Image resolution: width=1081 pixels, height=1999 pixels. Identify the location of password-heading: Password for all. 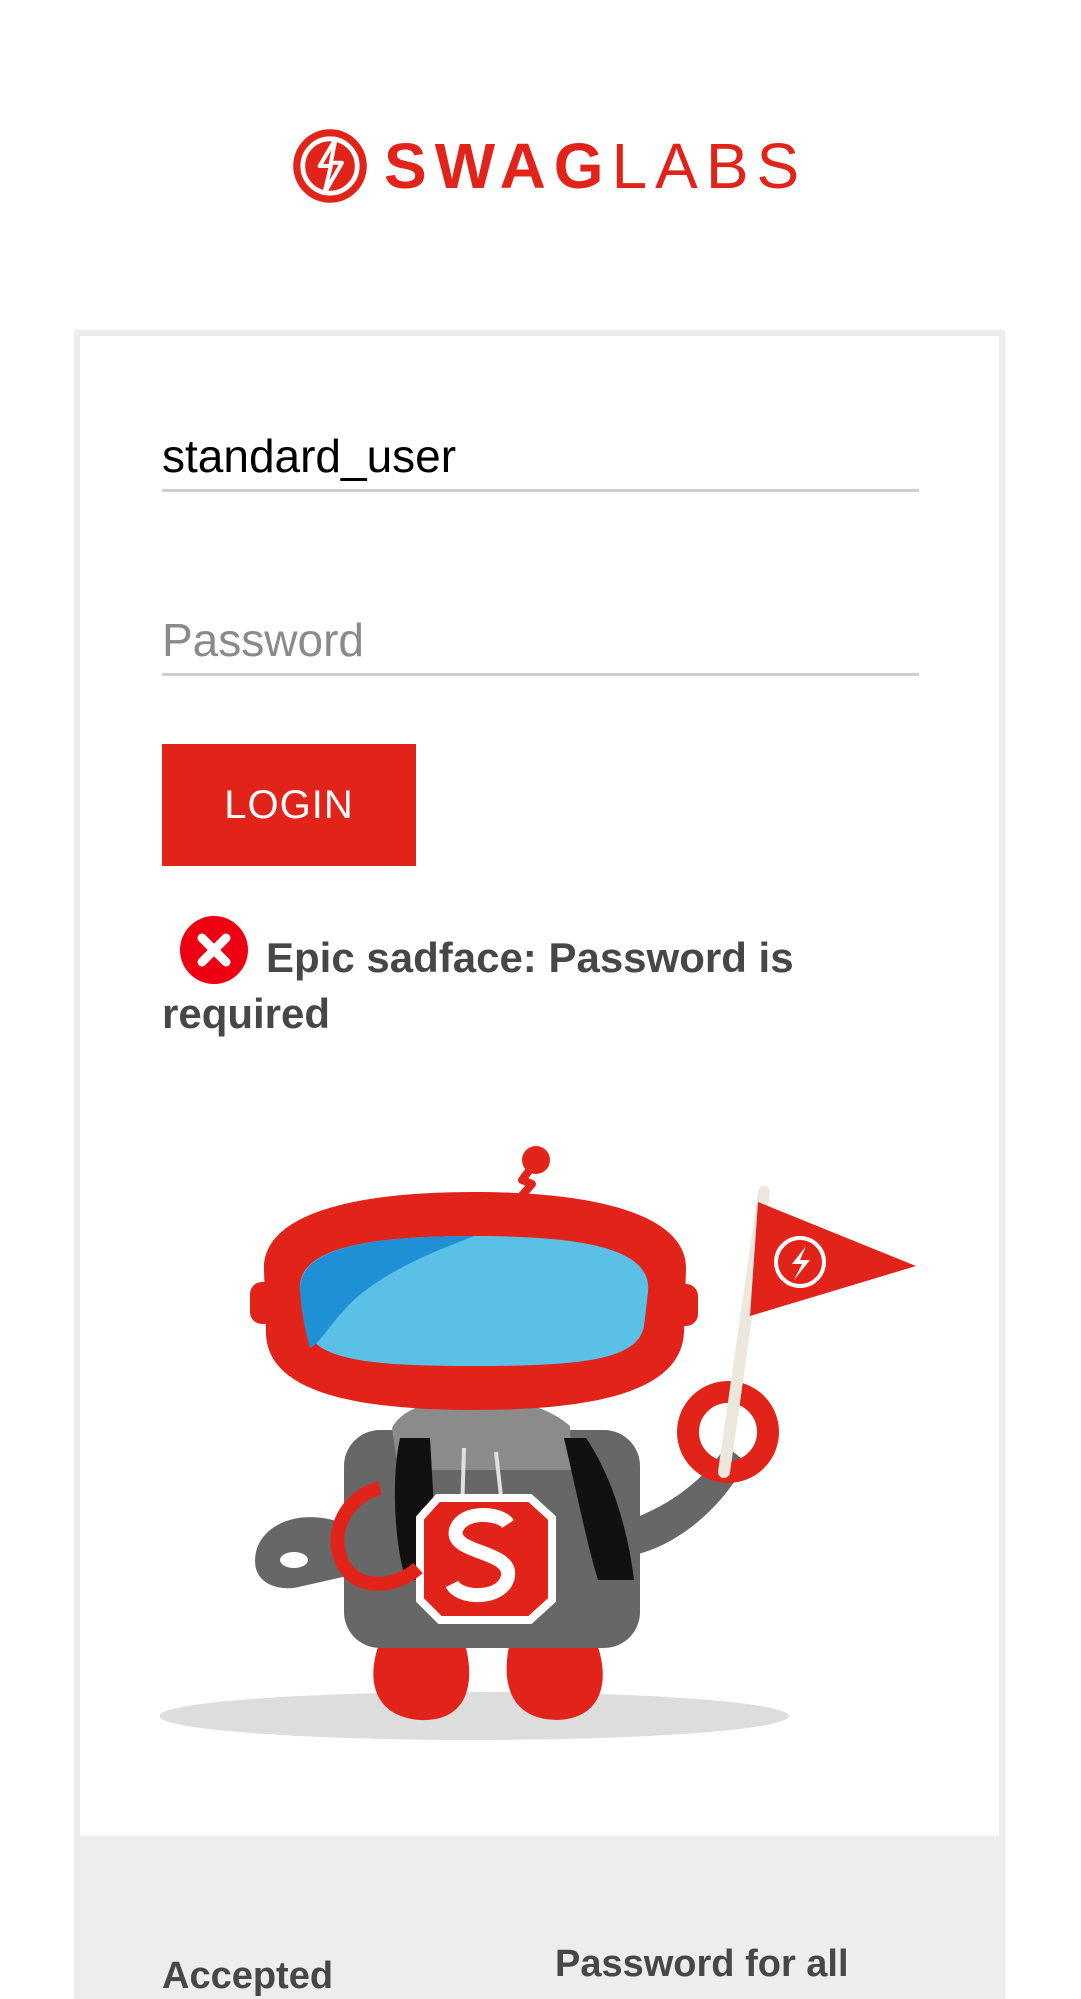
(702, 1964).